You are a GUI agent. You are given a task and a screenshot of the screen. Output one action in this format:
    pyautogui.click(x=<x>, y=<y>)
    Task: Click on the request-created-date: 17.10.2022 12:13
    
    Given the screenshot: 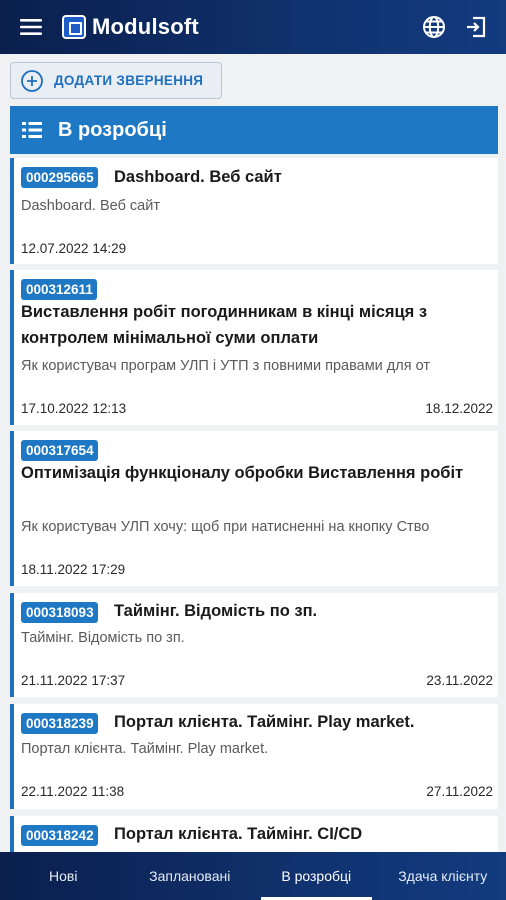 What is the action you would take?
    pyautogui.click(x=74, y=408)
    